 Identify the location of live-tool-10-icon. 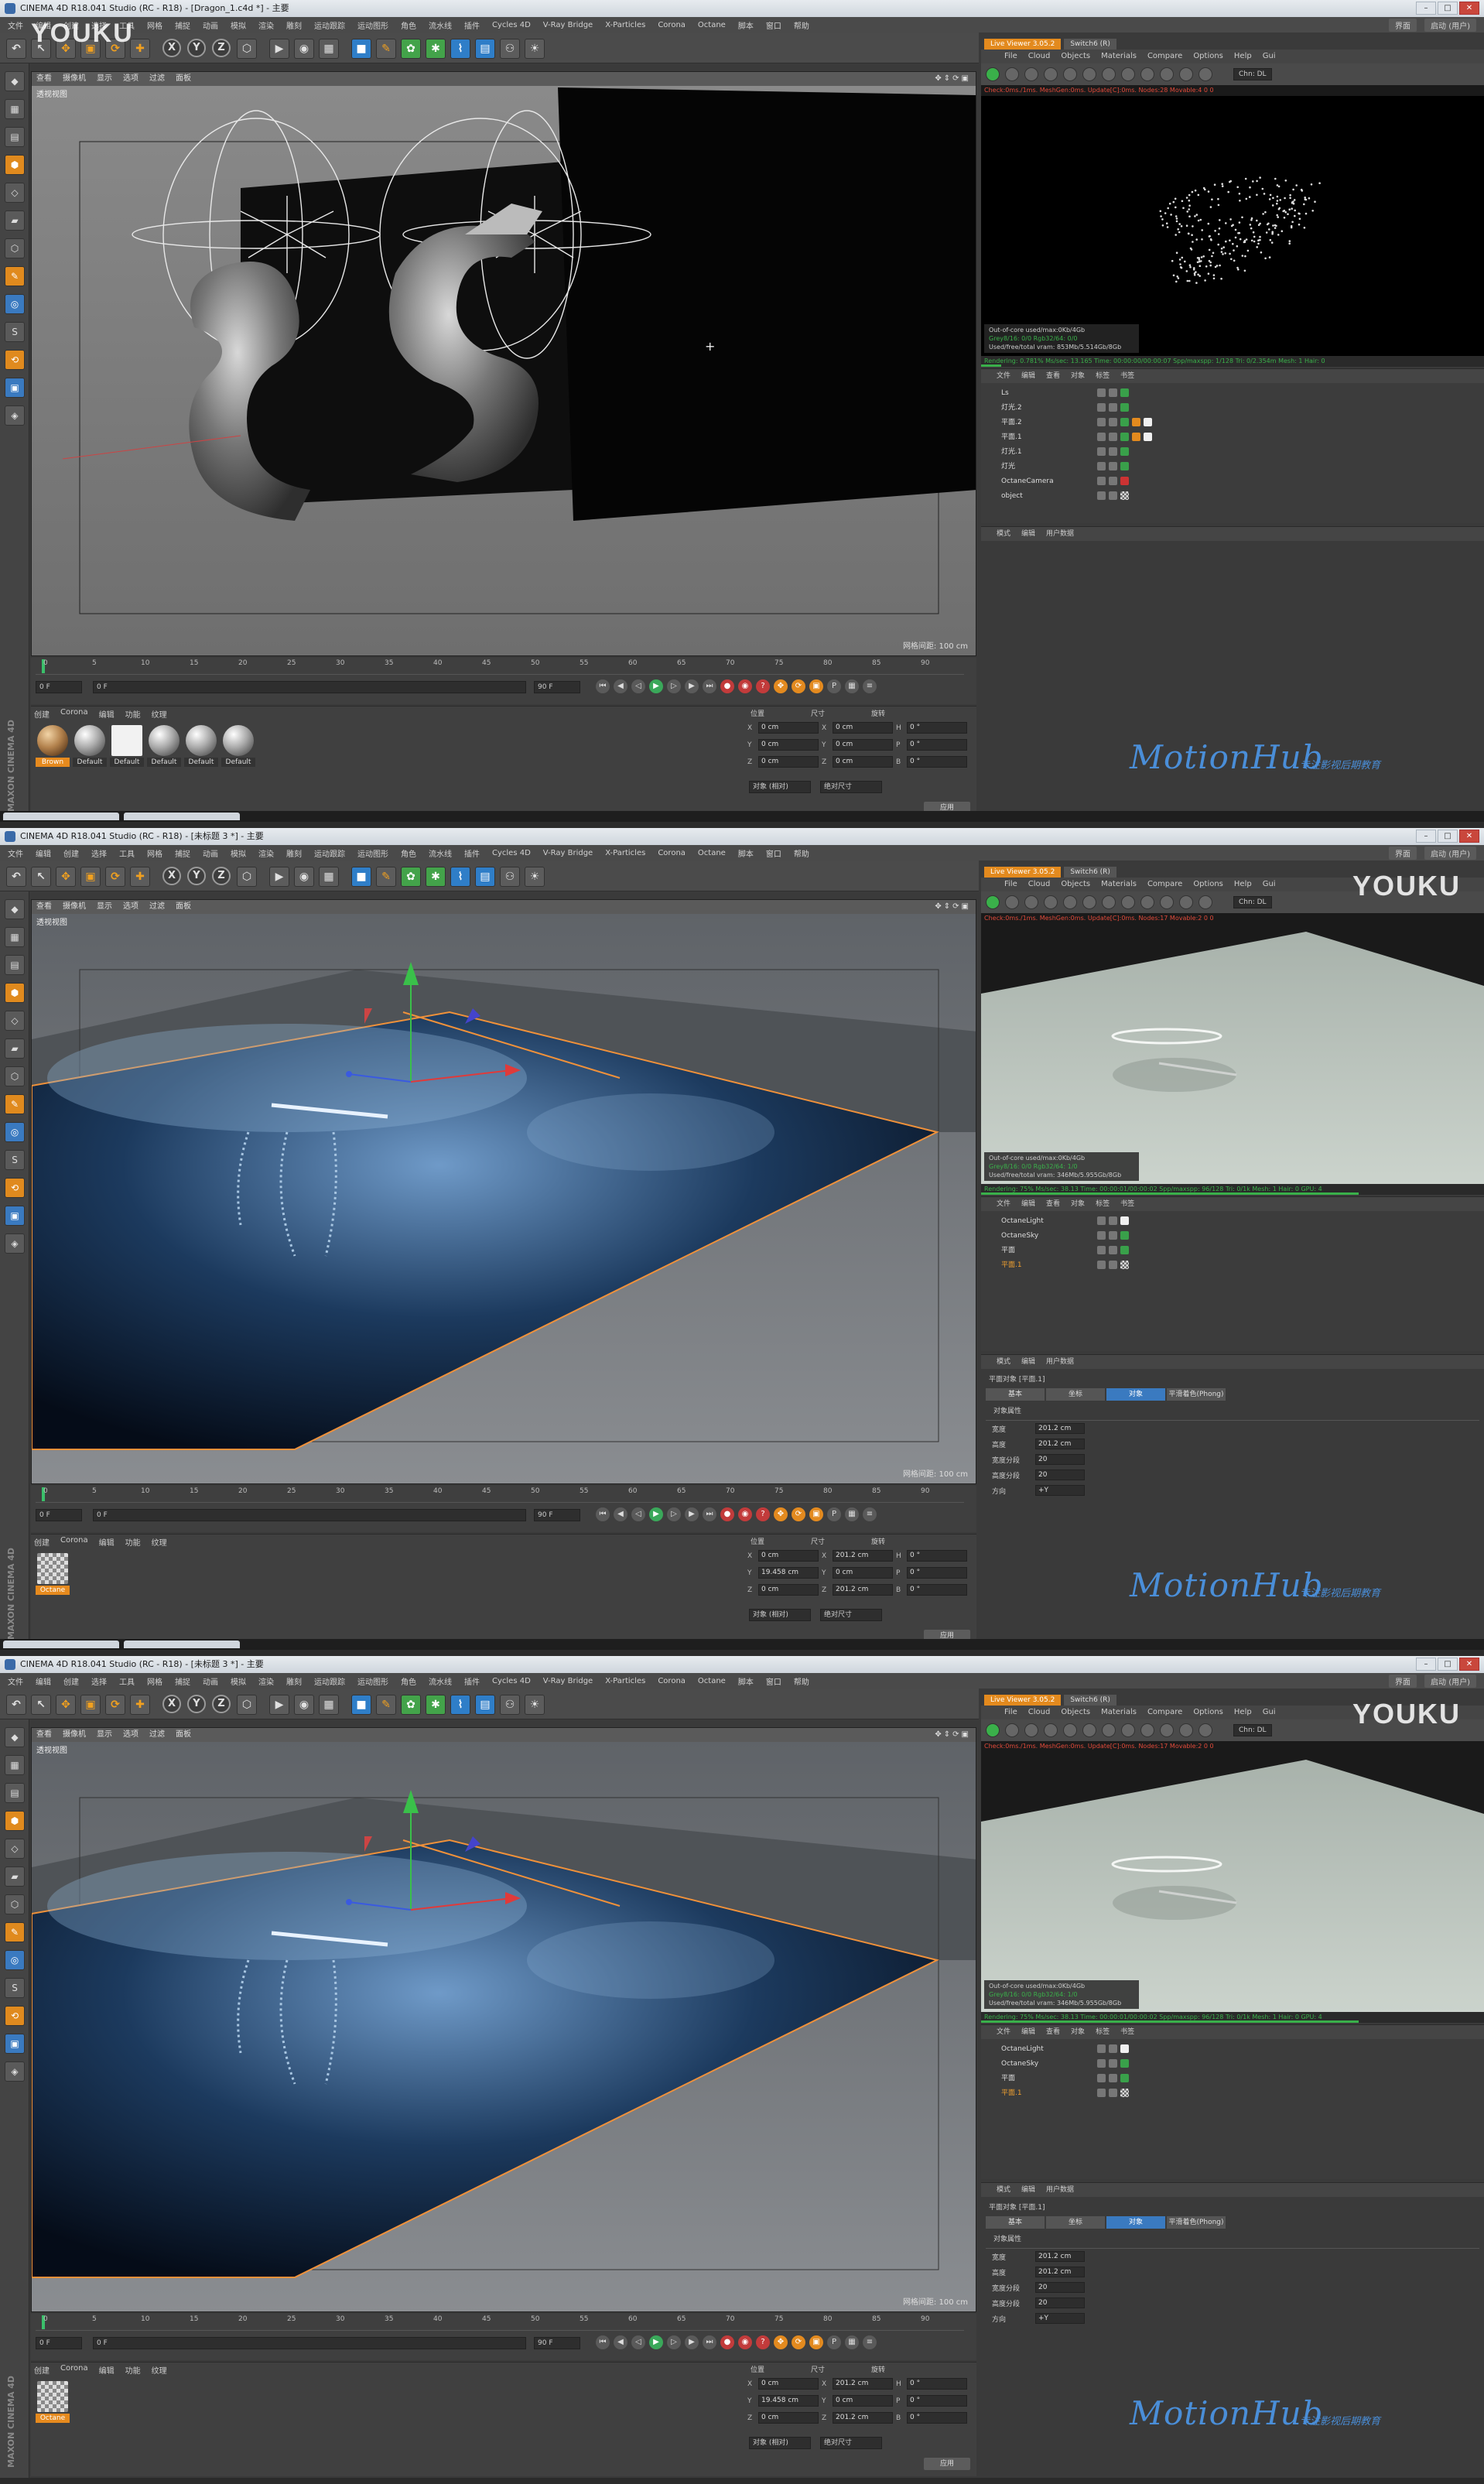
(1186, 74).